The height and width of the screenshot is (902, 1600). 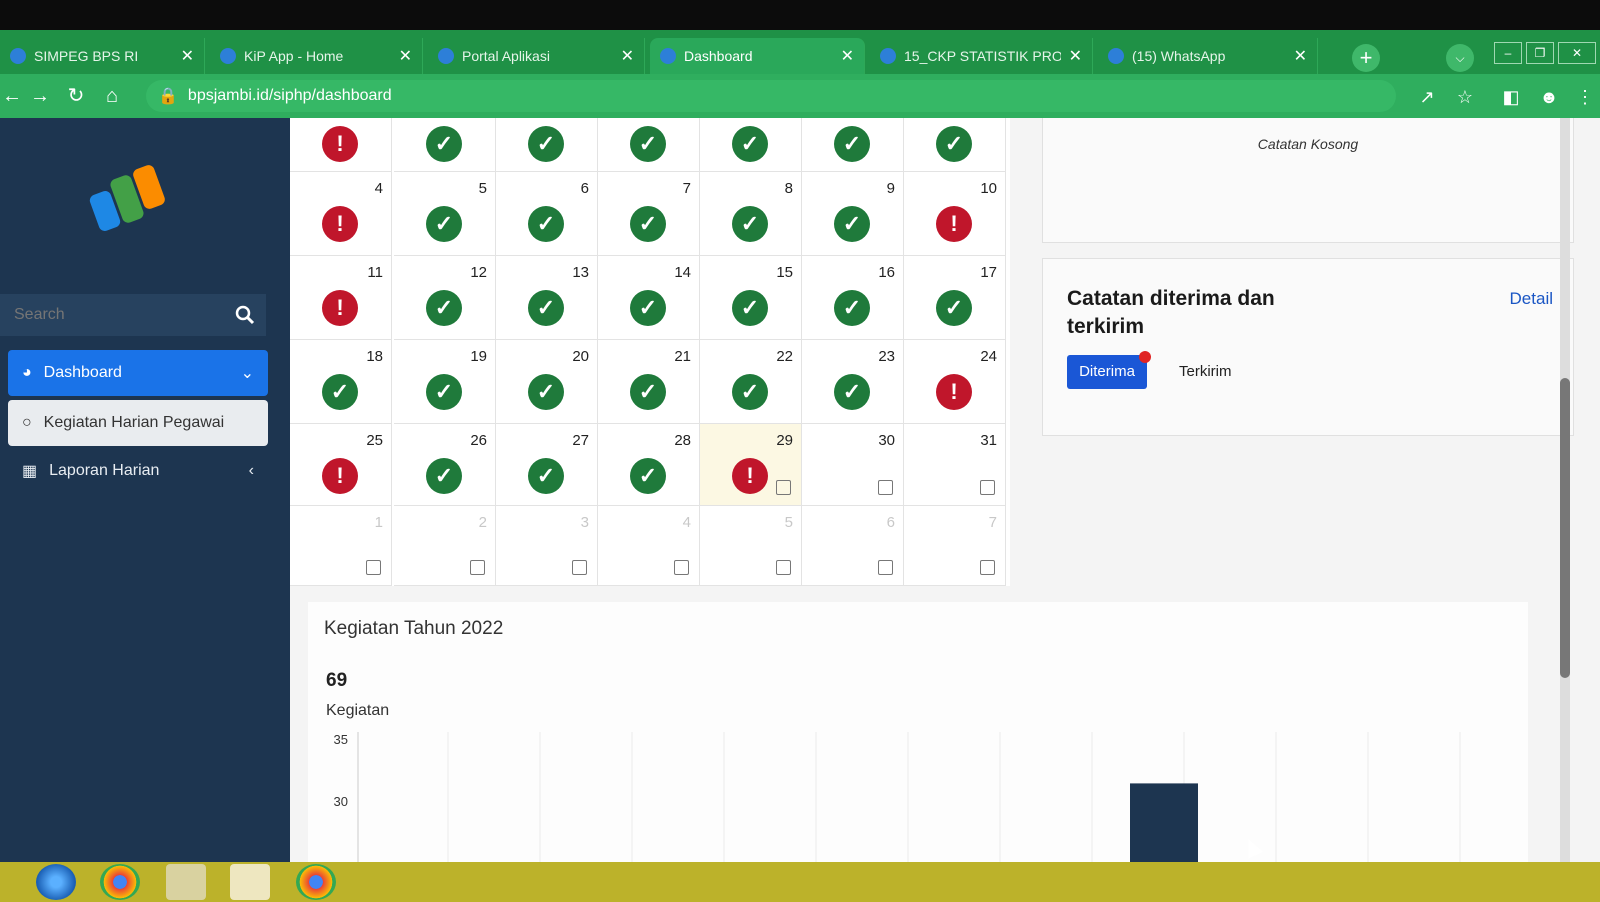 I want to click on calendar-day-cell: 27 ✓, so click(x=547, y=465).